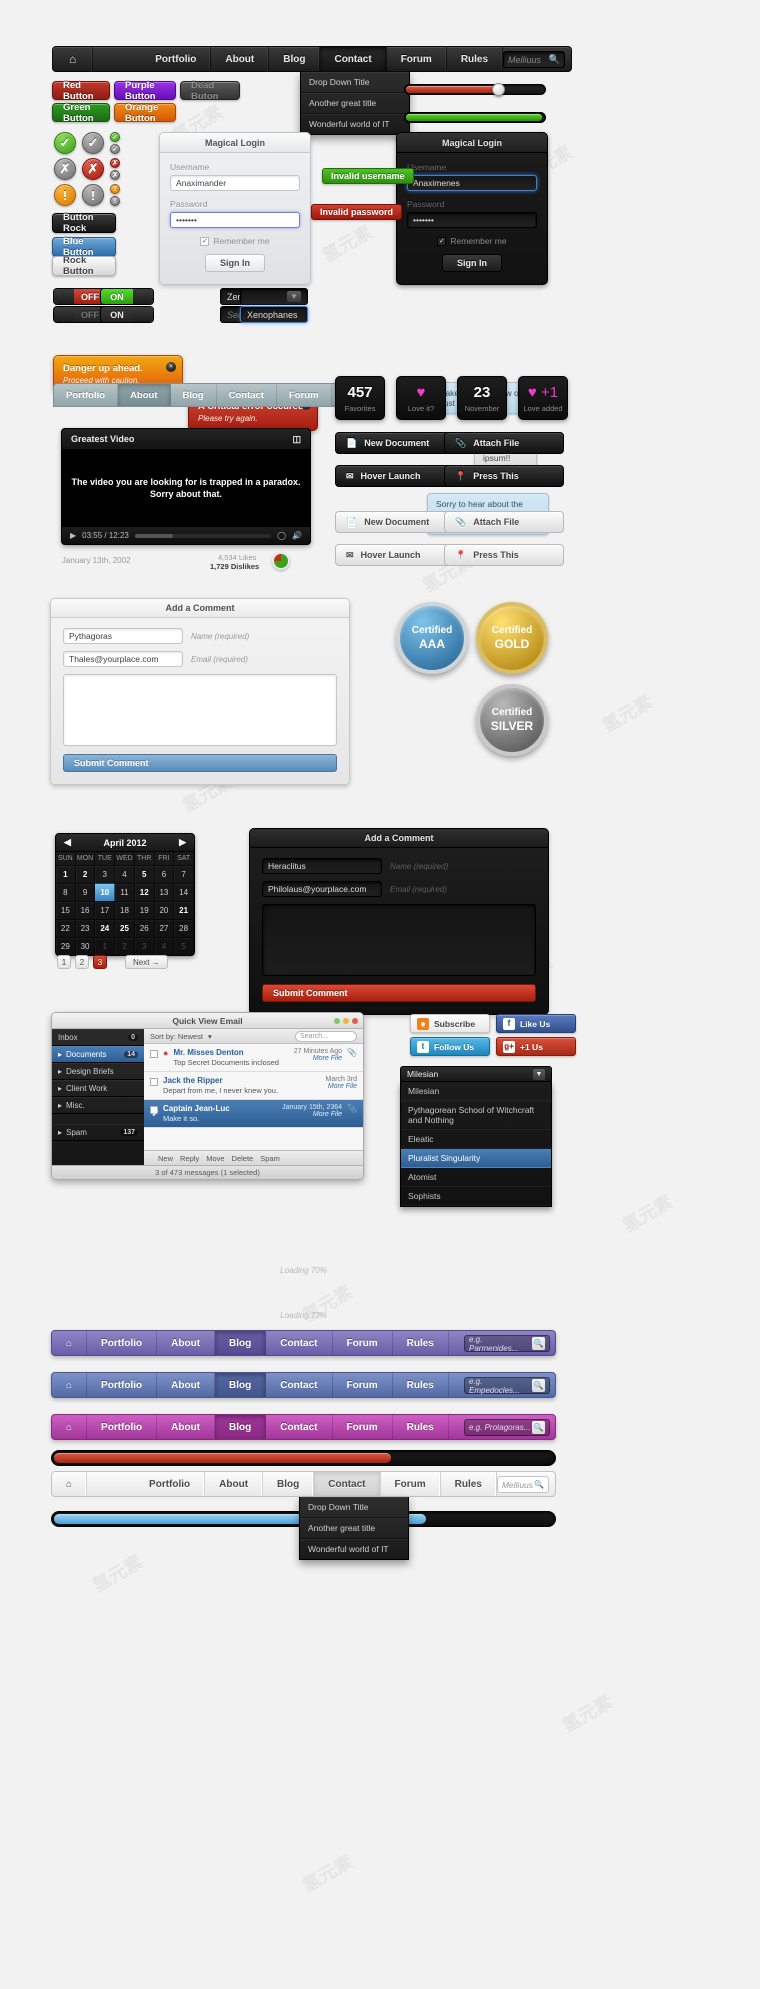 This screenshot has height=1989, width=760. I want to click on close-dot, so click(355, 1020).